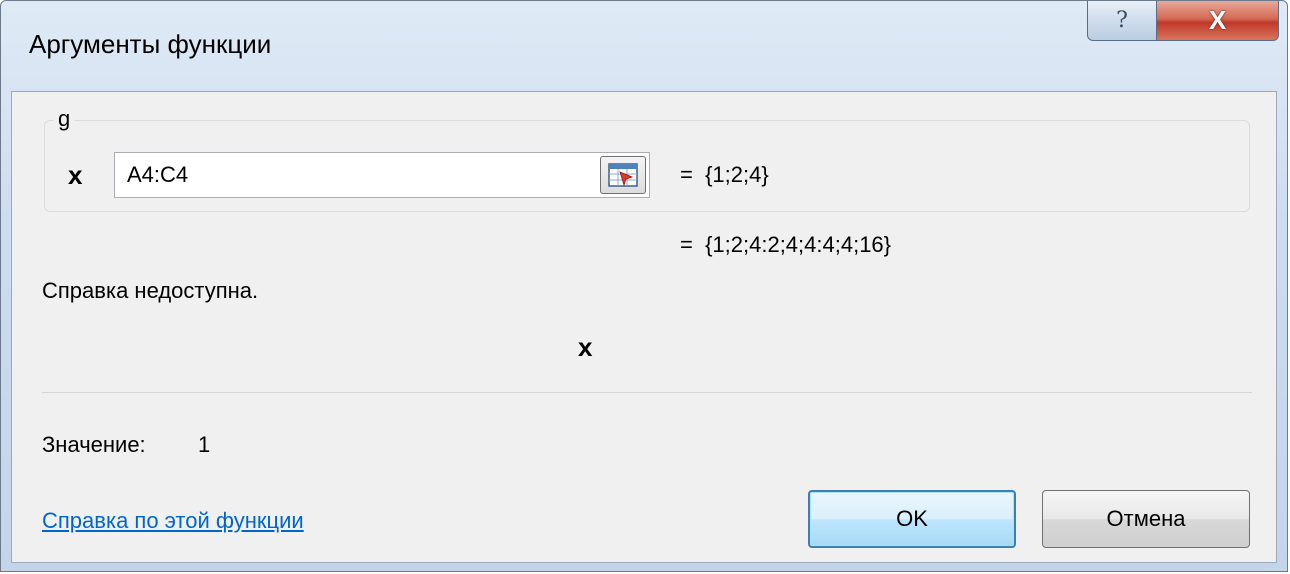  I want to click on question-mark-icon: ?, so click(1122, 20).